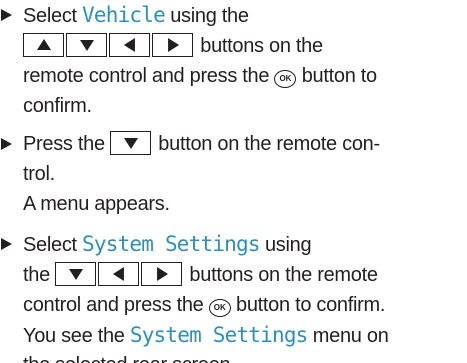  What do you see at coordinates (146, 76) in the screenshot?
I see `text: remote control and press the` at bounding box center [146, 76].